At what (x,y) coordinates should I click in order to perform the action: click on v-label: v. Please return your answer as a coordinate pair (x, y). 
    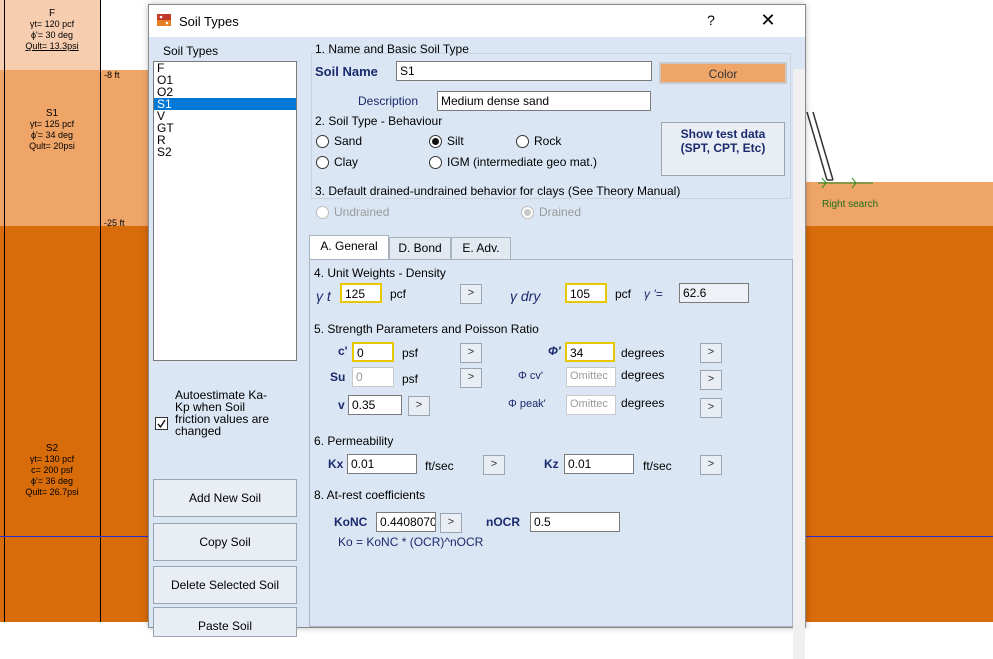
    Looking at the image, I should click on (341, 405).